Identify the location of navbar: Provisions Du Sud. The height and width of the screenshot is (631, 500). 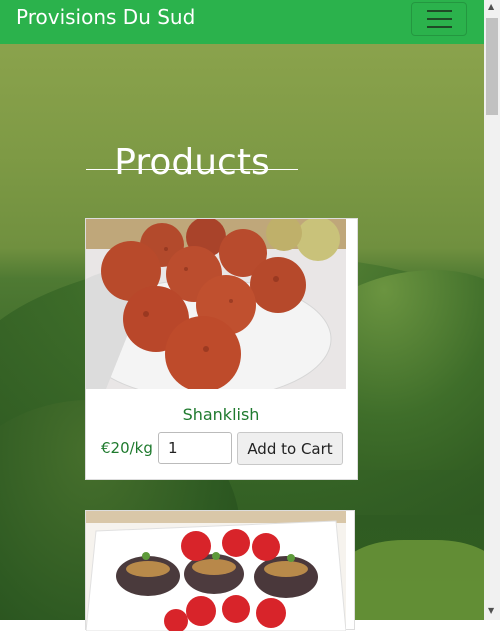
(242, 22).